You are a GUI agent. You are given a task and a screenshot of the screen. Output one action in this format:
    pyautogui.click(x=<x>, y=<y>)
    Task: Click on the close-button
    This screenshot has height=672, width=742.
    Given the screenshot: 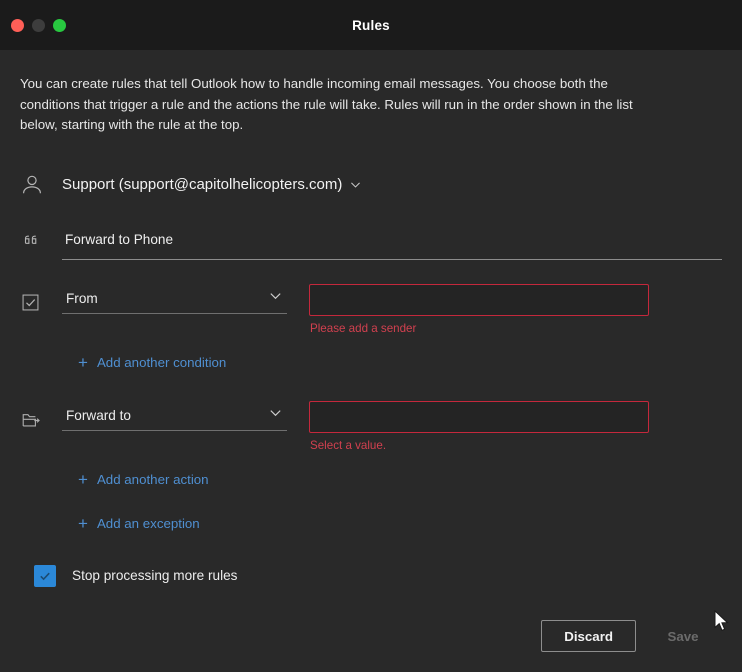 What is the action you would take?
    pyautogui.click(x=17, y=25)
    